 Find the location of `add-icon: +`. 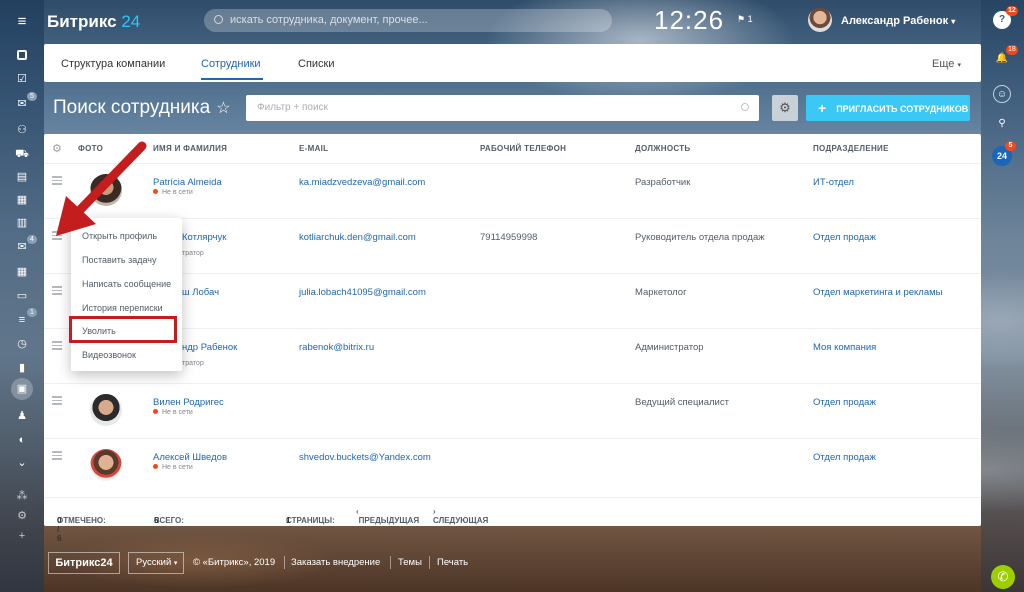

add-icon: + is located at coordinates (22, 536).